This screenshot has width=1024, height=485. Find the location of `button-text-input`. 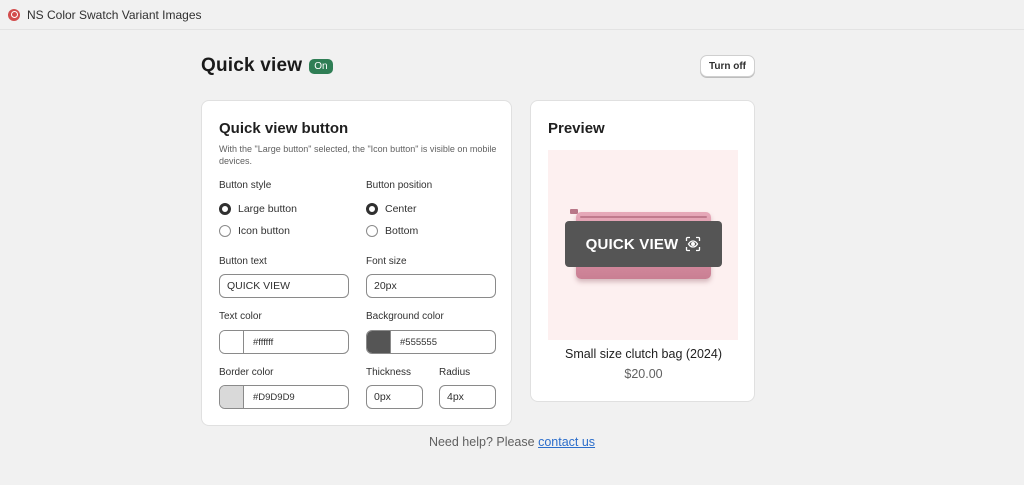

button-text-input is located at coordinates (284, 286).